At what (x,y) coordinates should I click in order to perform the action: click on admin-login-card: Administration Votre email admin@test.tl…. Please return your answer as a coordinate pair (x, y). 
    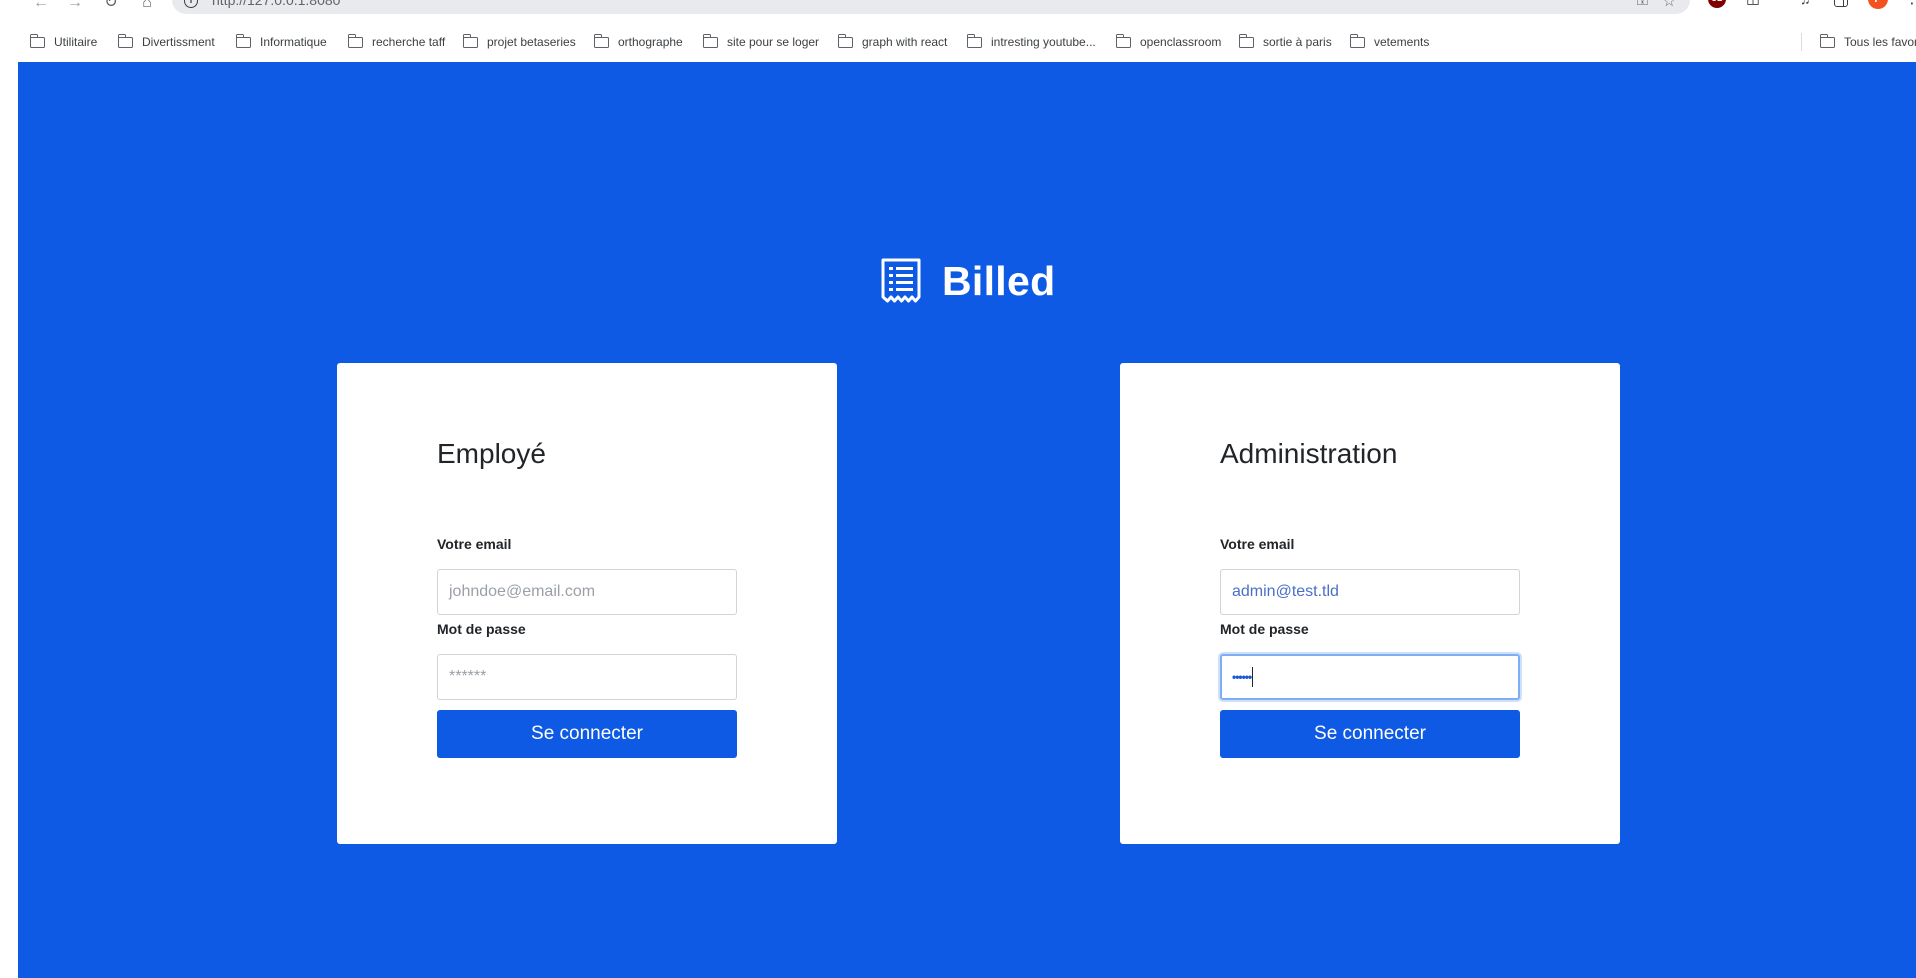
    Looking at the image, I should click on (1370, 603).